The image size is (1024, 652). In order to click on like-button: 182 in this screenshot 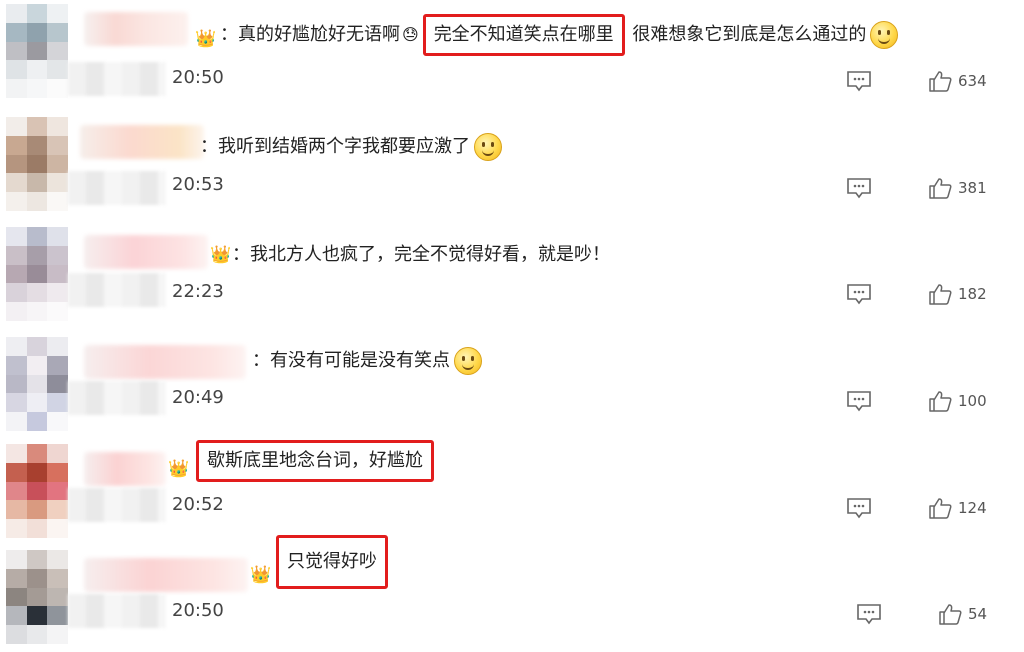, I will do `click(957, 294)`.